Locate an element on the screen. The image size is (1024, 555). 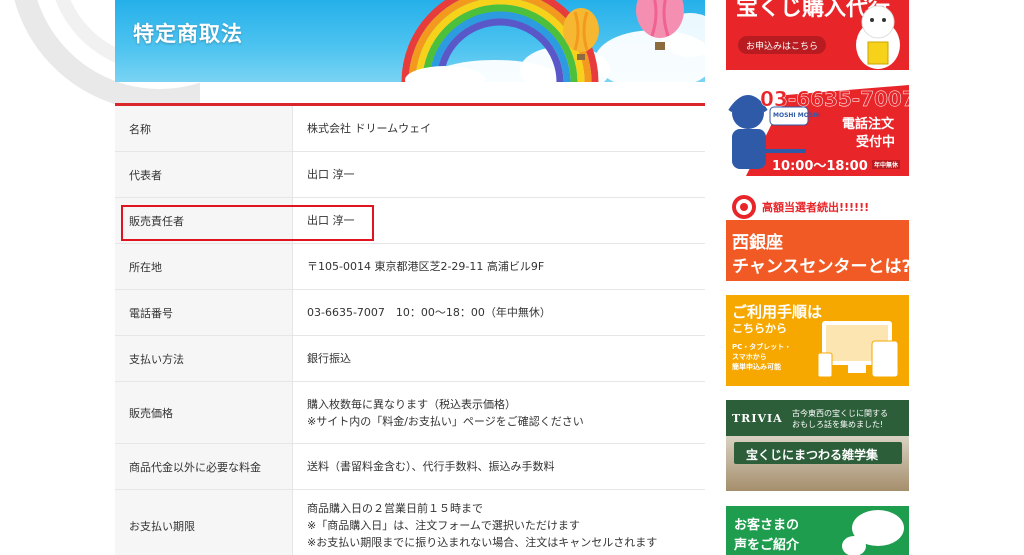
value-line: ※お支払い期限までに振り込まれない場合、注文はキャンセルされます is located at coordinates (482, 542).